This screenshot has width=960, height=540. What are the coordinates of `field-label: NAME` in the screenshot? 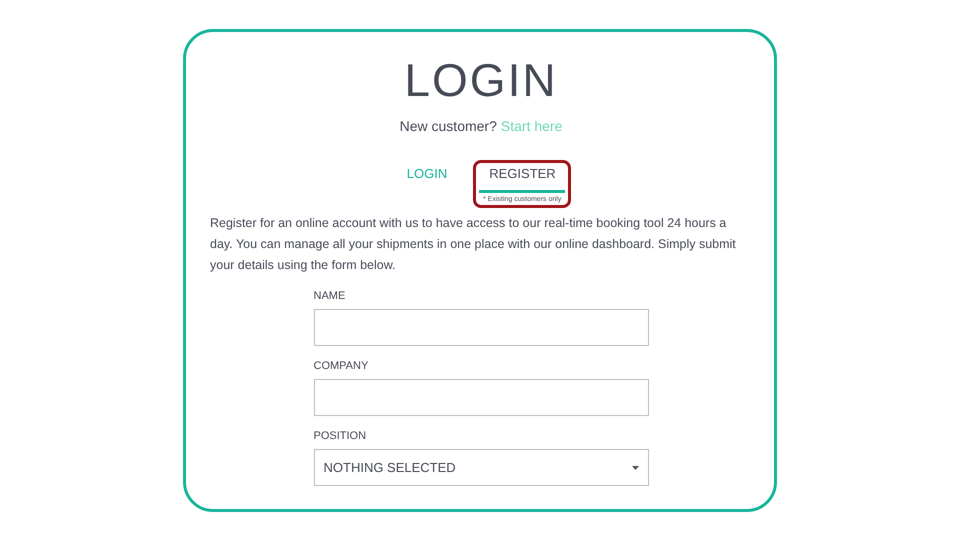 It's located at (330, 296).